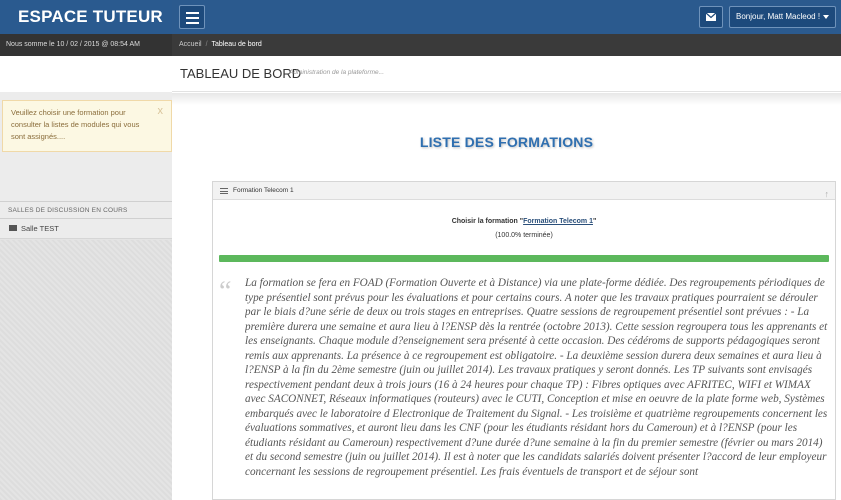  What do you see at coordinates (827, 194) in the screenshot?
I see `arrow-up-icon: ↑` at bounding box center [827, 194].